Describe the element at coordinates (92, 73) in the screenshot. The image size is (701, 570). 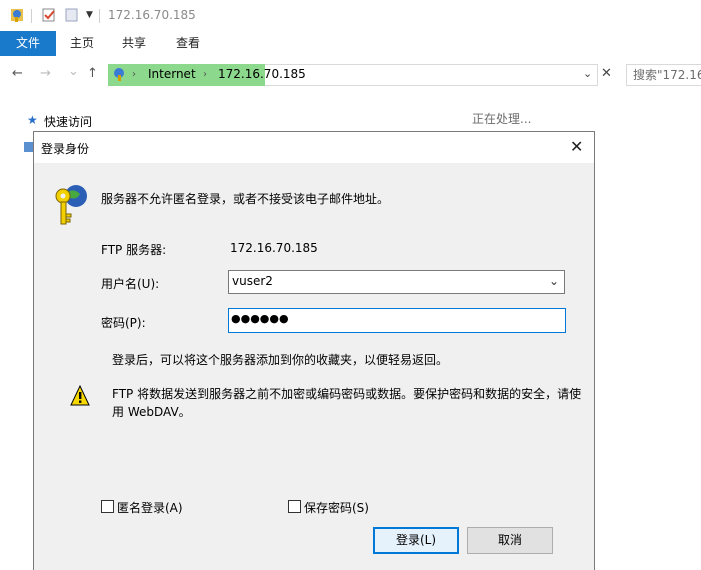
I see `up-icon: ↑` at that location.